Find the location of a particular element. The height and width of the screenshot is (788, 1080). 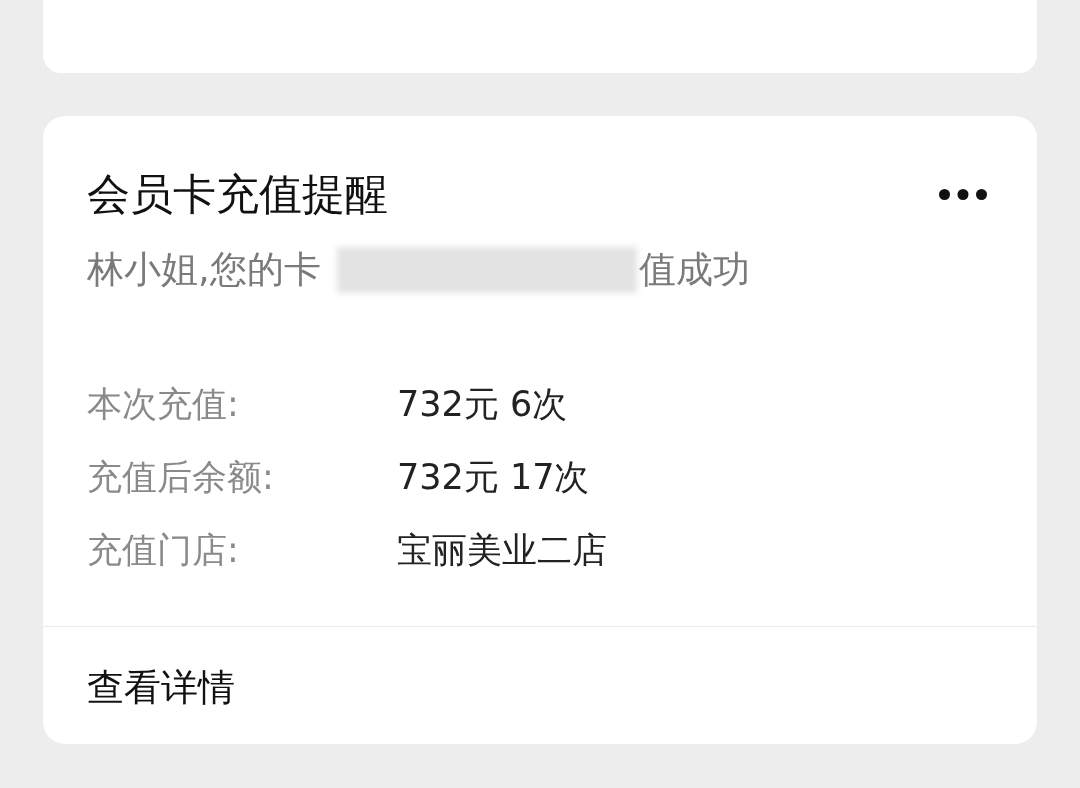

detail-label: 本次充值: is located at coordinates (163, 404).